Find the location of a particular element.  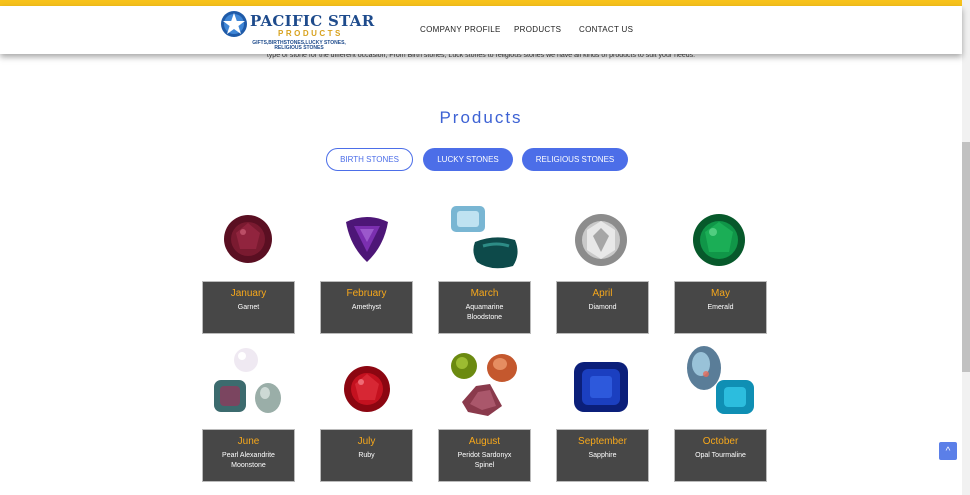

stone-name: Garnet is located at coordinates (248, 307).